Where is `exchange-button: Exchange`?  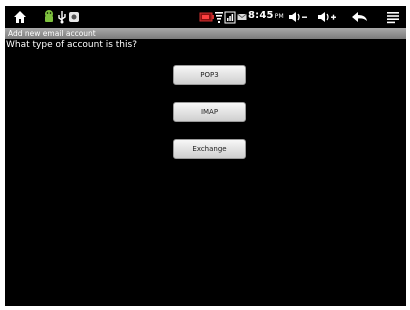 exchange-button: Exchange is located at coordinates (209, 149).